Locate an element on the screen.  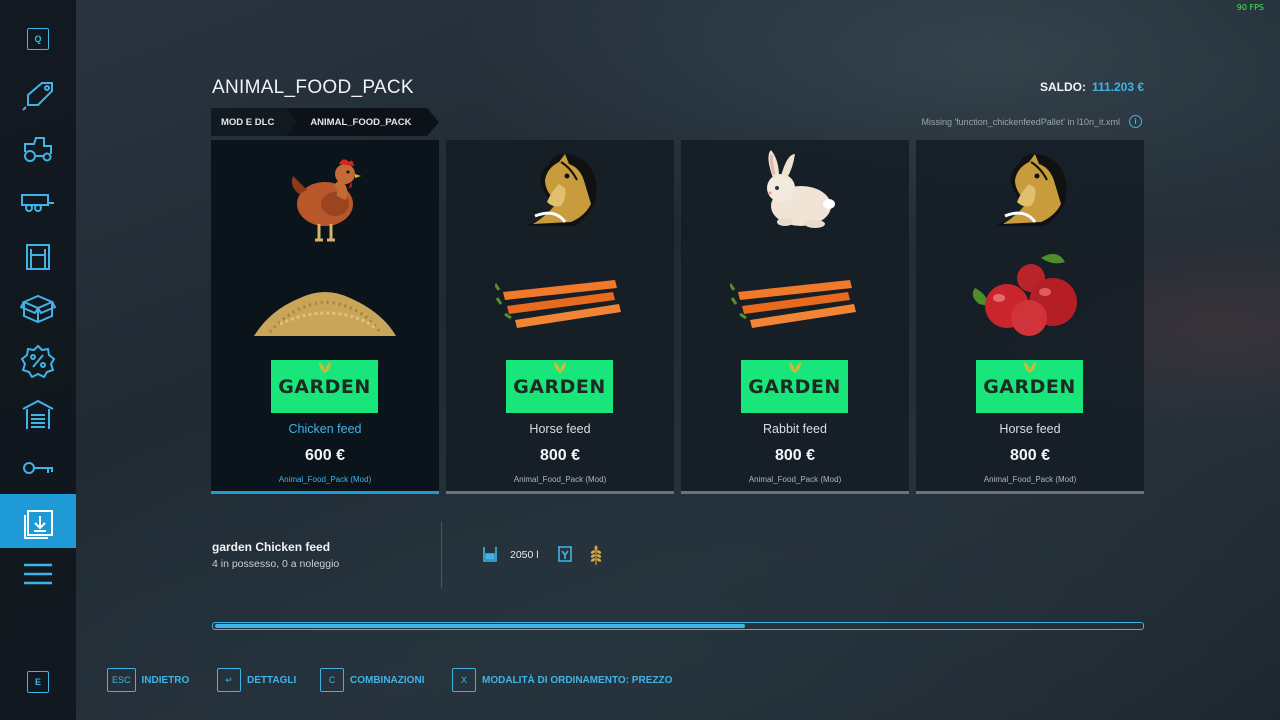
menu-prev-key: Q is located at coordinates (38, 39).